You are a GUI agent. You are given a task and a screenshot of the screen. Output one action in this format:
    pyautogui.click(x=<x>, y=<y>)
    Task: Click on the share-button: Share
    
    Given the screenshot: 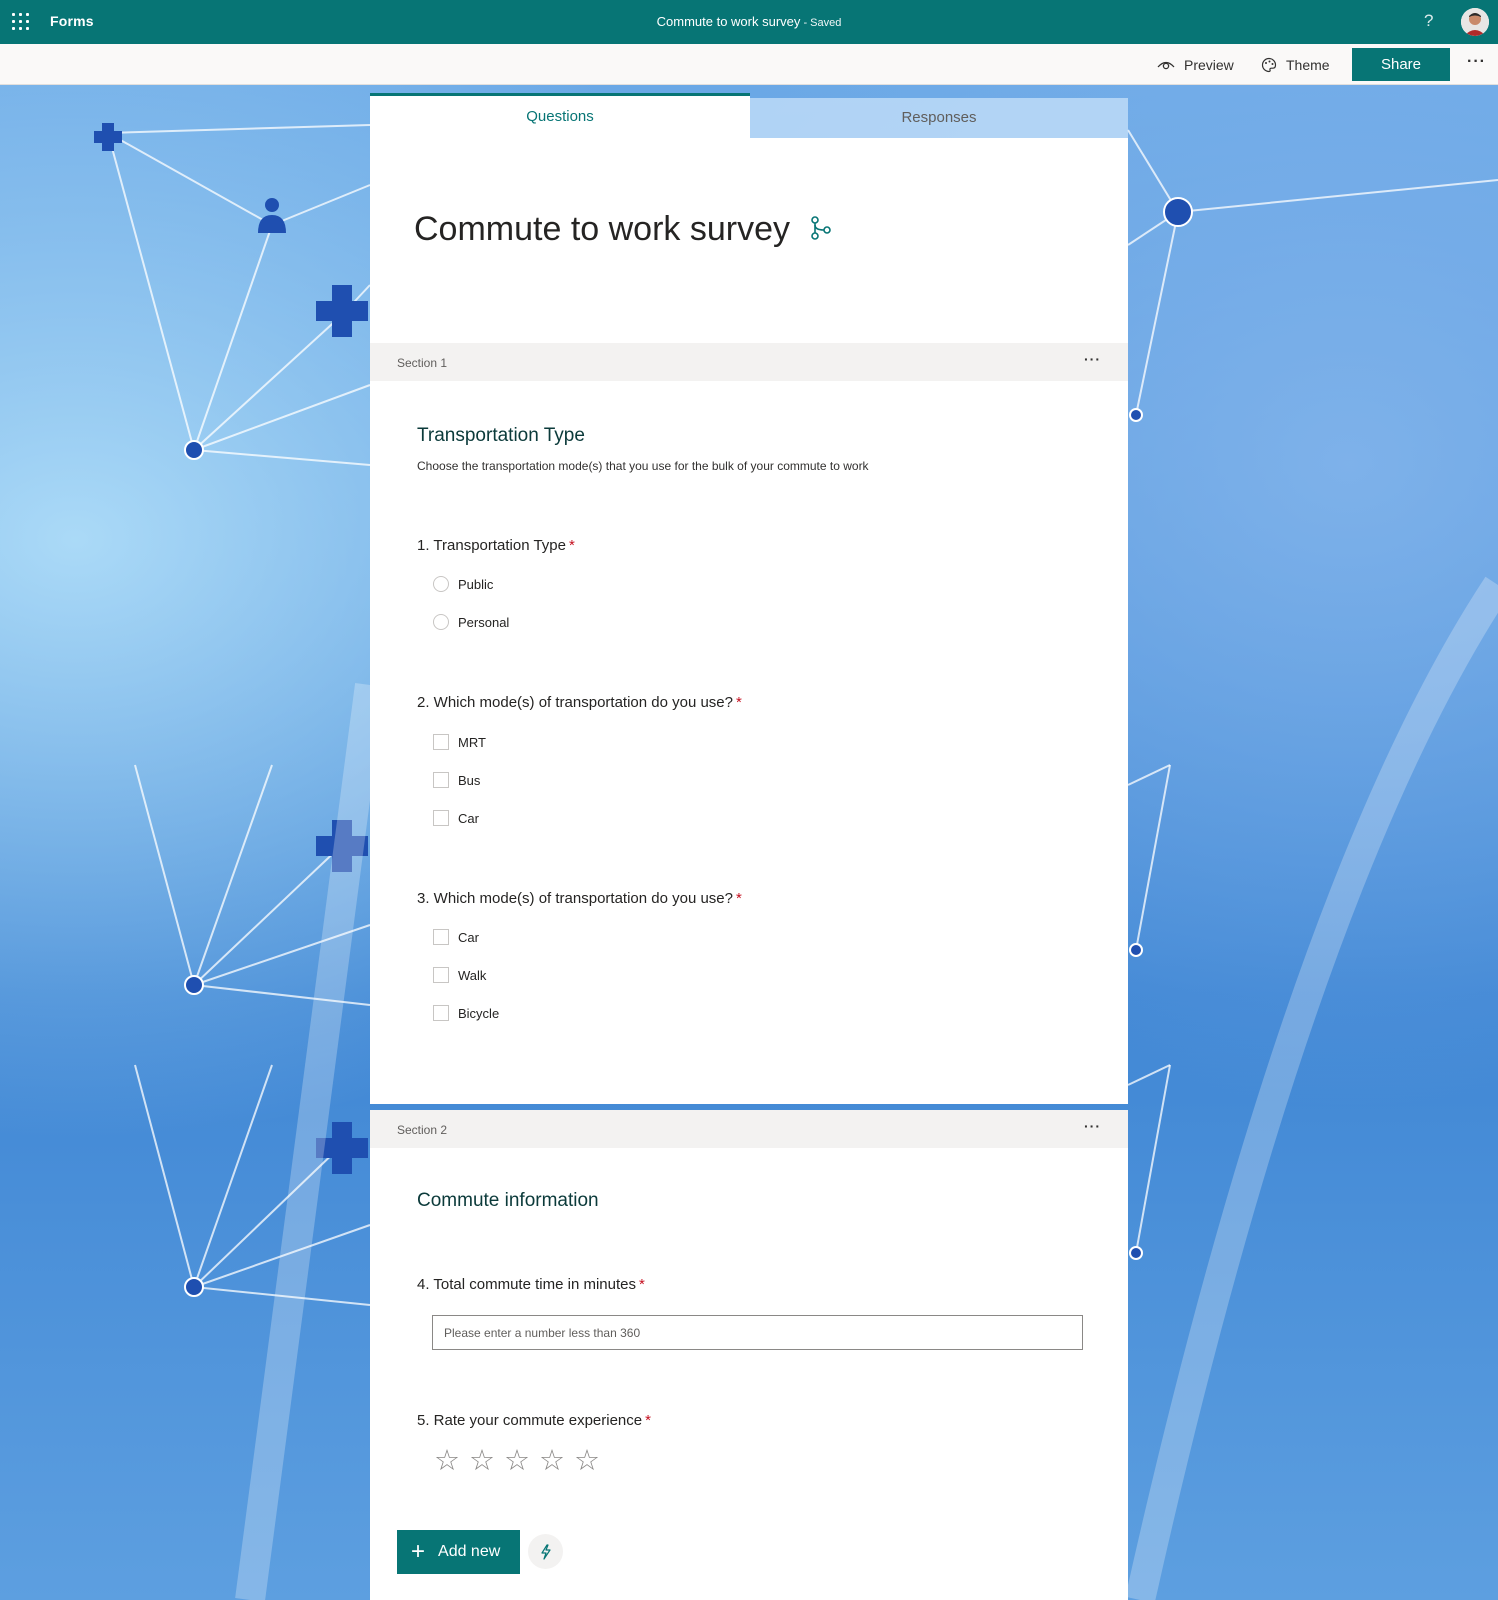 What is the action you would take?
    pyautogui.click(x=1401, y=64)
    